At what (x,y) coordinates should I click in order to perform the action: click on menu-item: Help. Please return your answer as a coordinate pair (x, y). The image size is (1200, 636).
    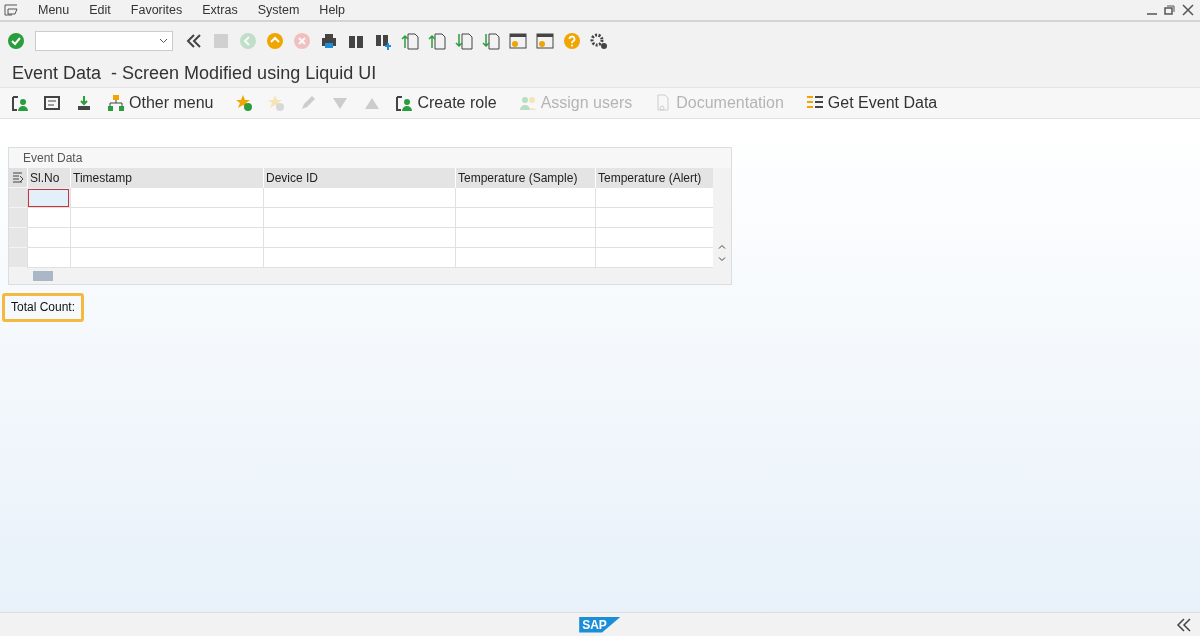
    Looking at the image, I should click on (332, 10).